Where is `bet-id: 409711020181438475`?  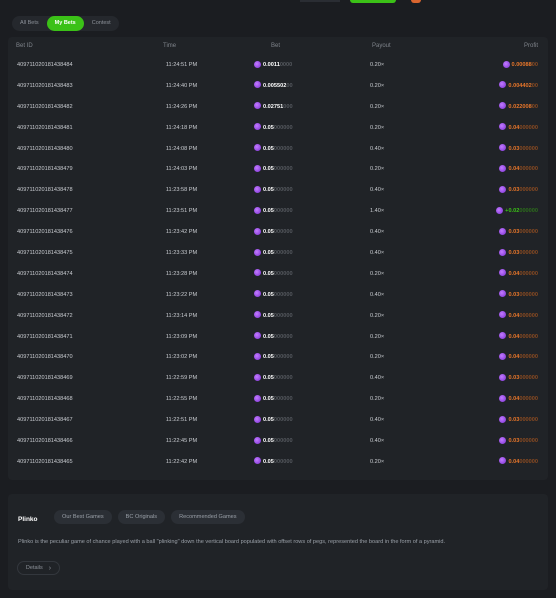 bet-id: 409711020181438475 is located at coordinates (45, 253).